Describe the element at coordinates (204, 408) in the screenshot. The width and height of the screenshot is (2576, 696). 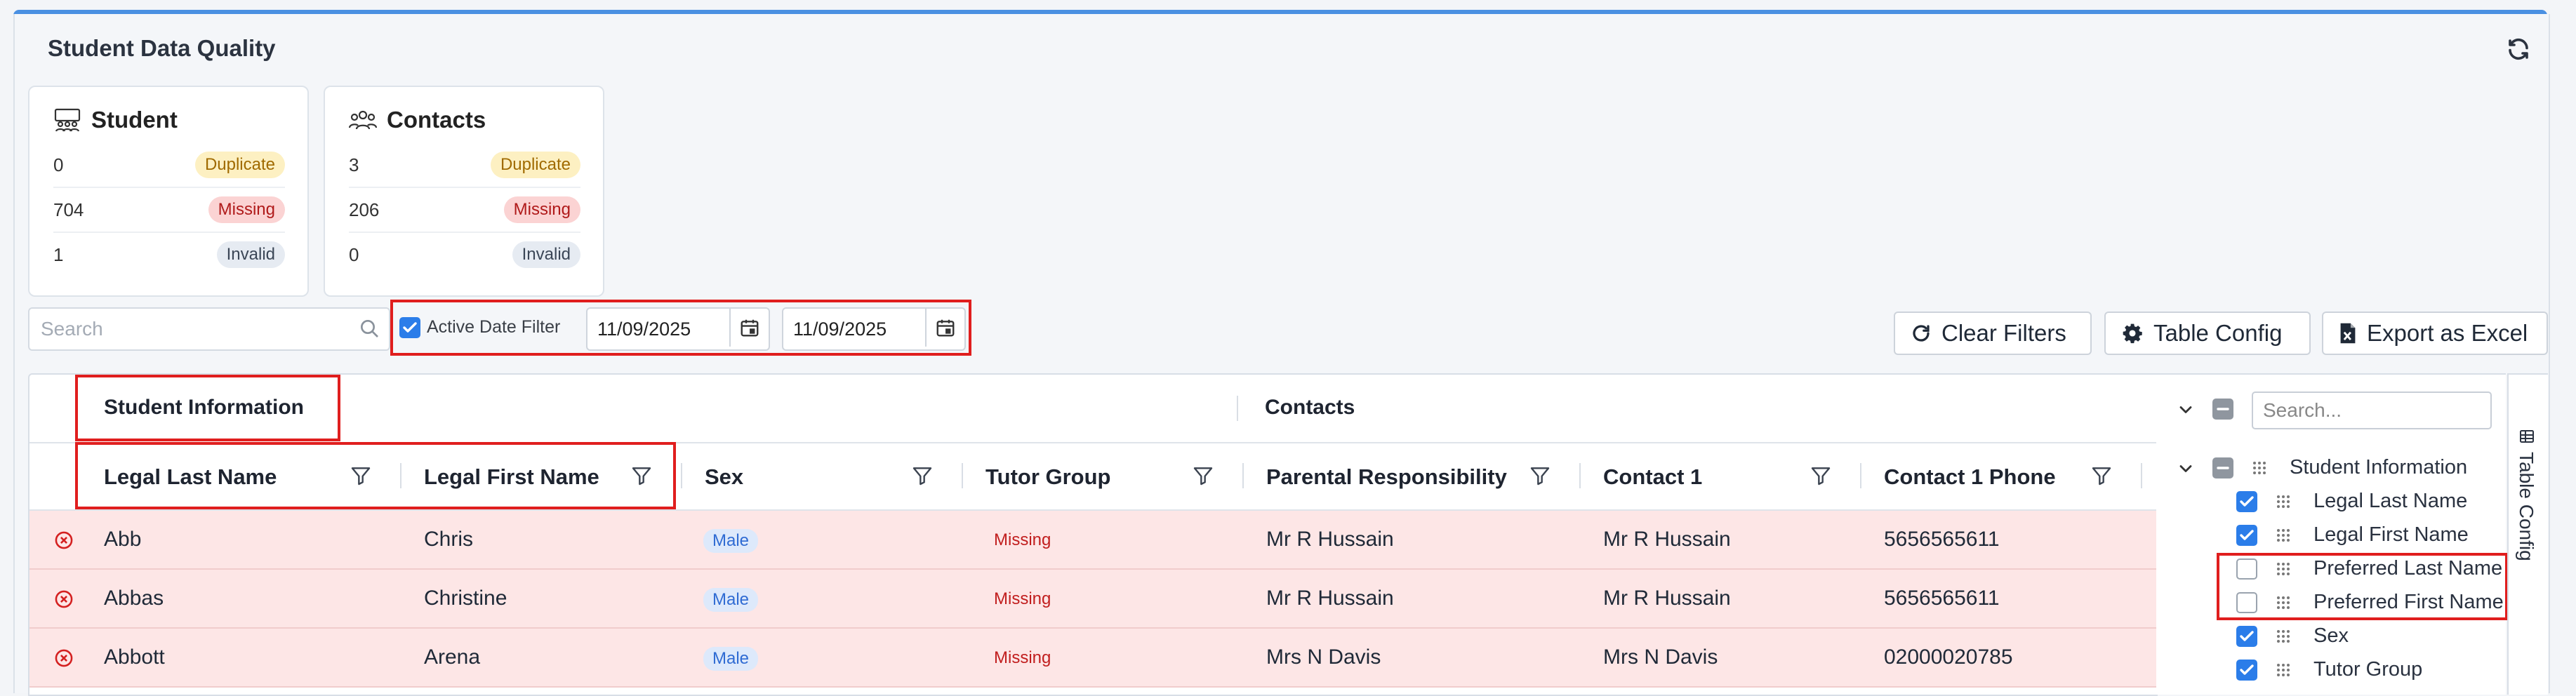
I see `group-student-information: Student Information` at that location.